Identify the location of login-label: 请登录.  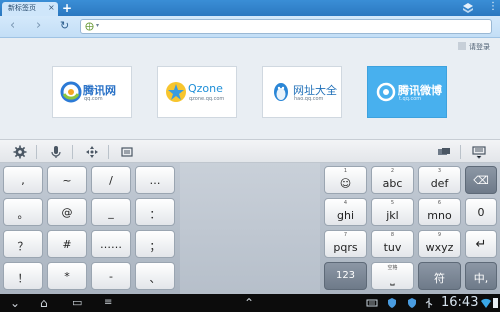
(479, 47).